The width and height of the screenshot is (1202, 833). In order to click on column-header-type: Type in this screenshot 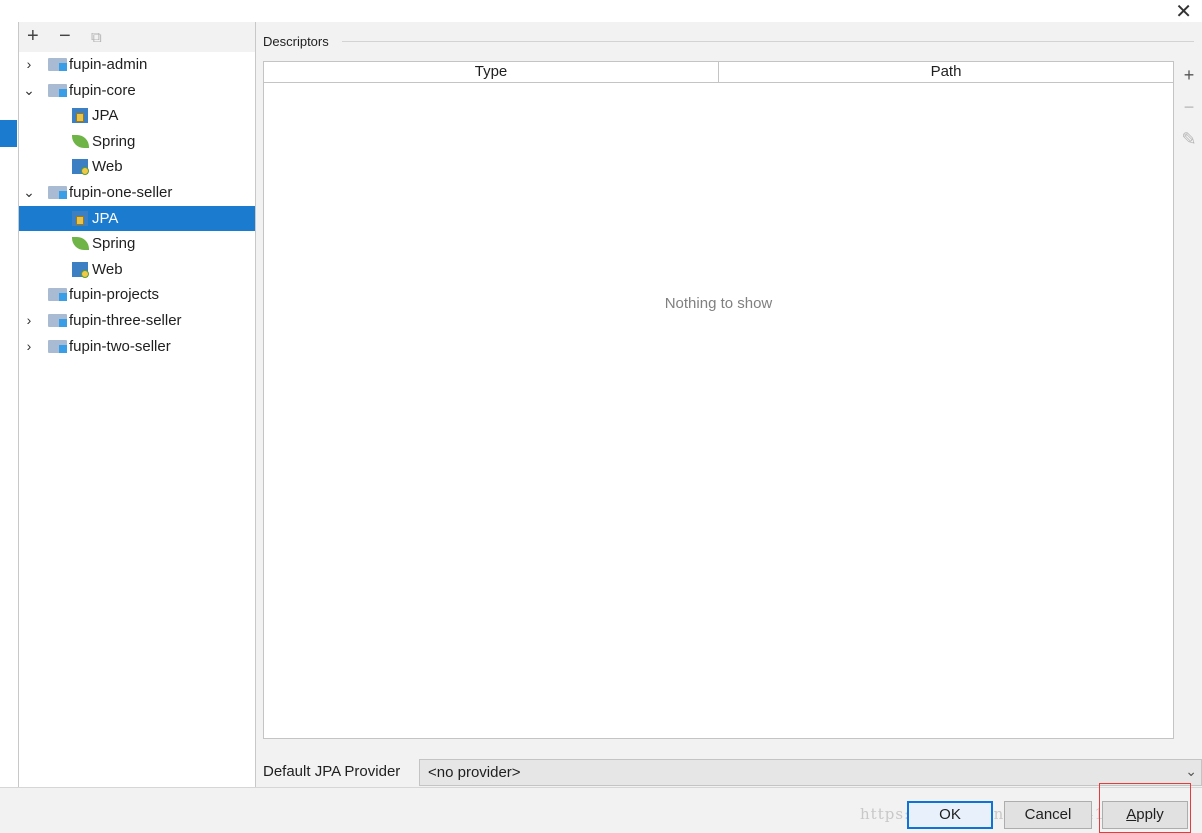, I will do `click(491, 72)`.